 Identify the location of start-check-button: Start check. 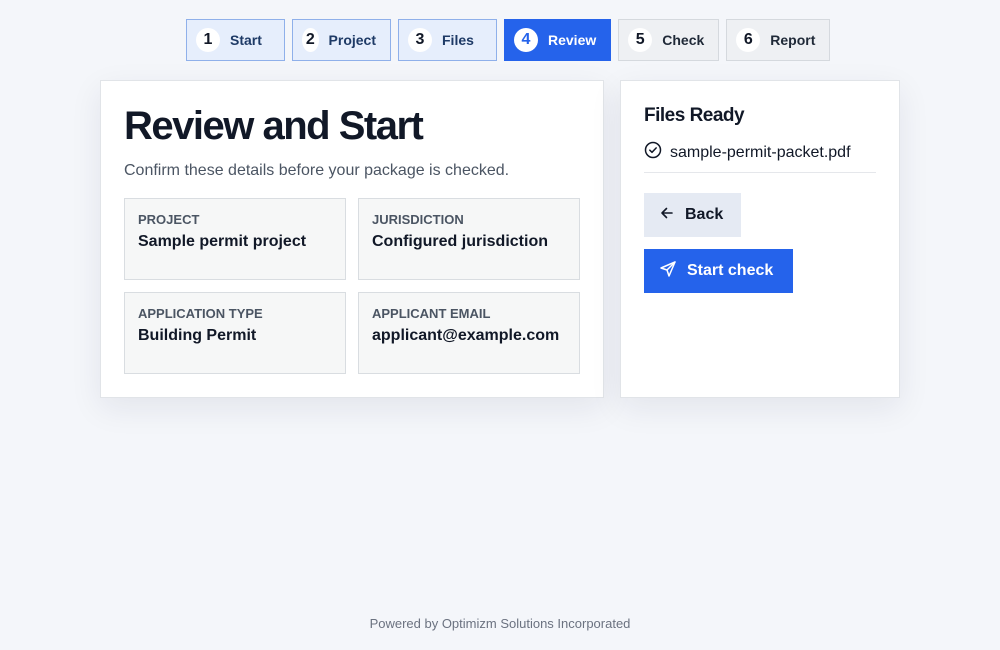
(718, 271).